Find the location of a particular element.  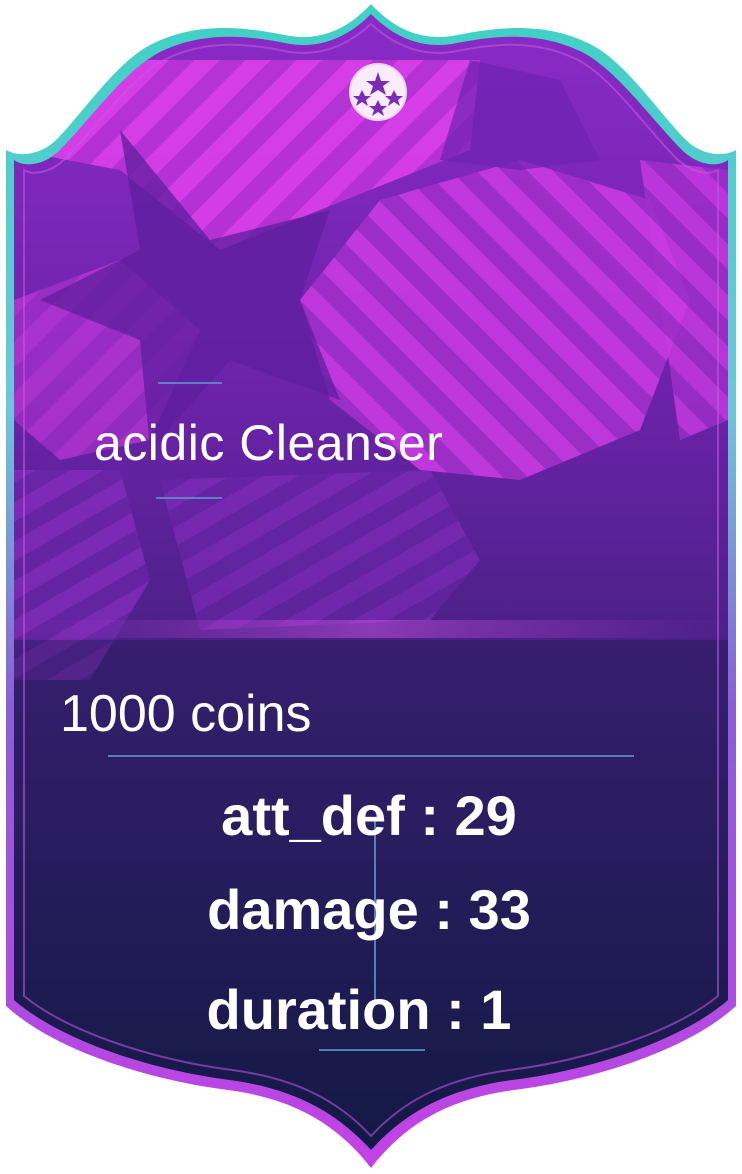

card-price: 1000 coins is located at coordinates (186, 714).